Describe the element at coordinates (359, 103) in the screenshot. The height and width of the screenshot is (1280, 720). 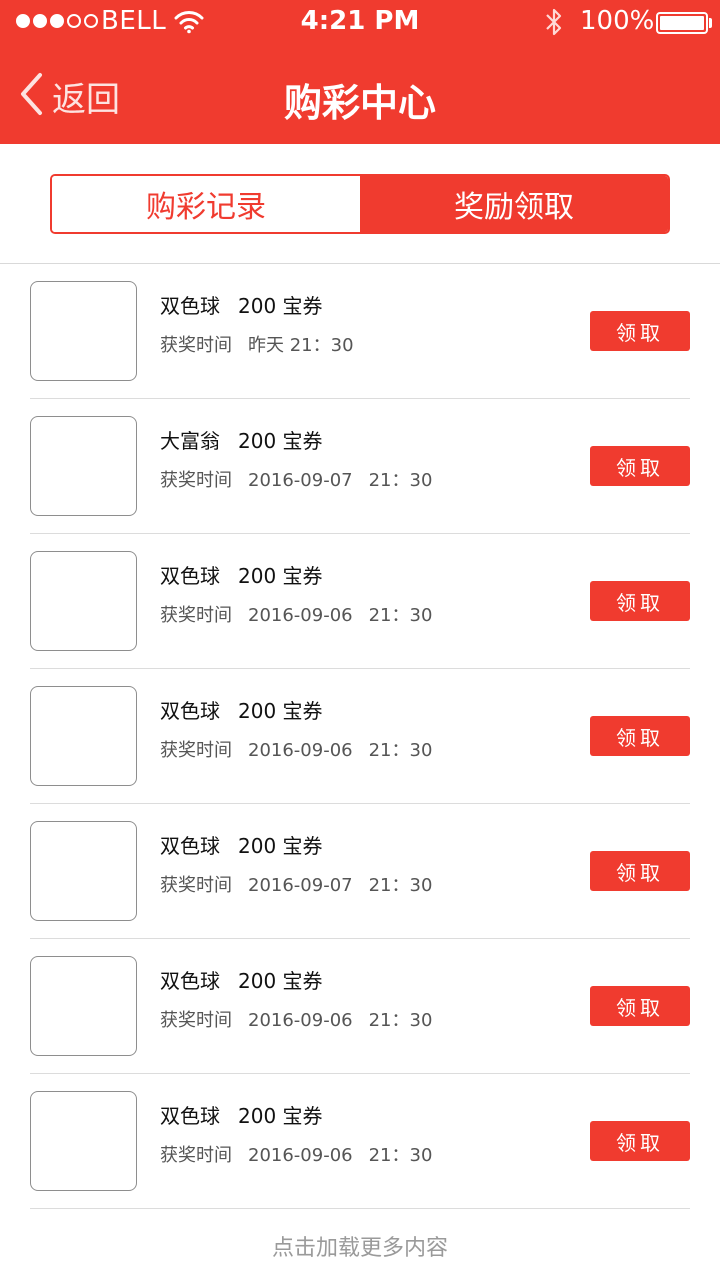
I see `page-title: 购彩中心` at that location.